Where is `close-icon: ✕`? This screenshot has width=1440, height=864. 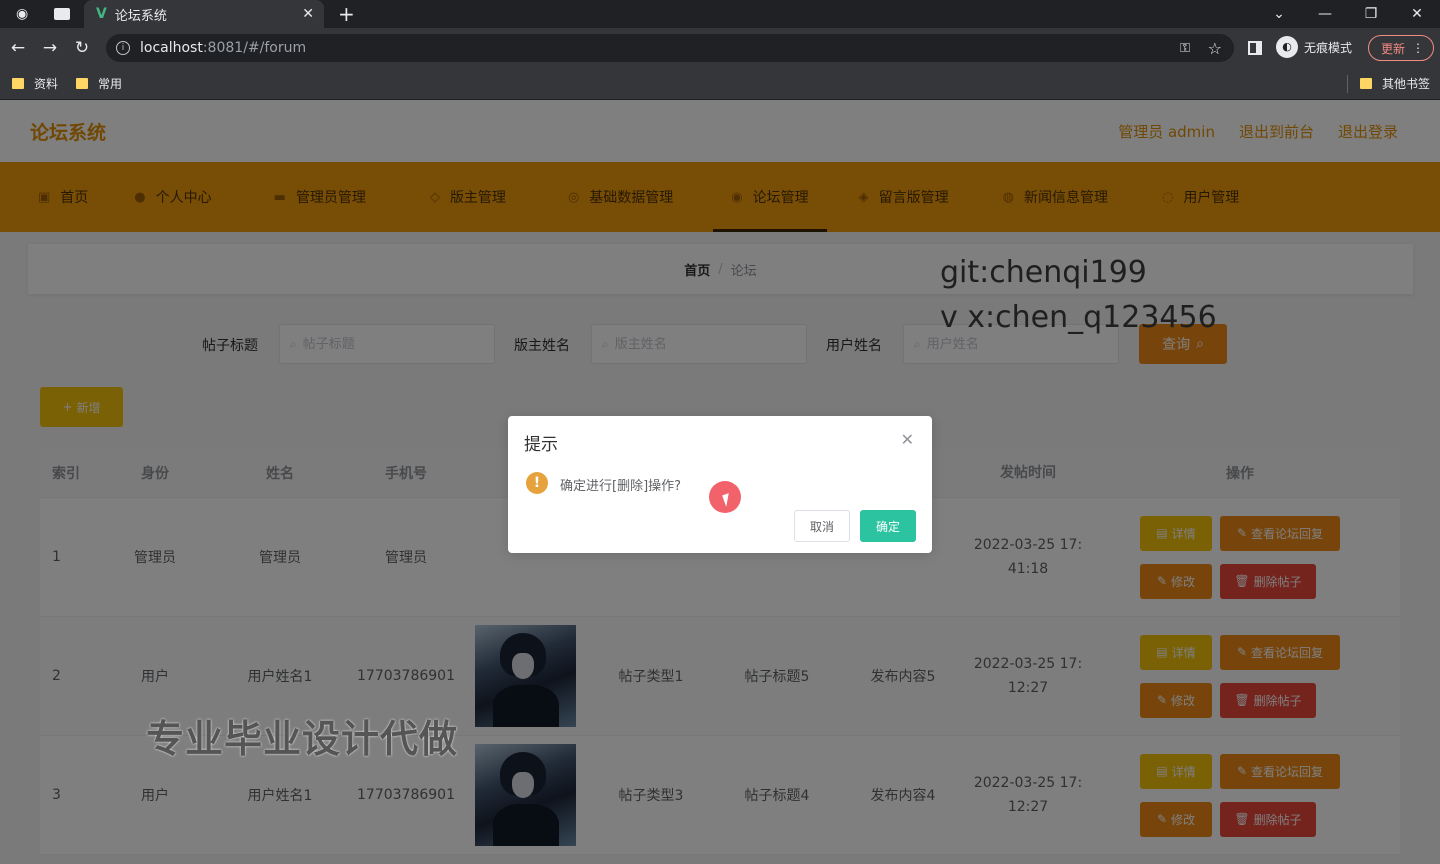 close-icon: ✕ is located at coordinates (907, 439).